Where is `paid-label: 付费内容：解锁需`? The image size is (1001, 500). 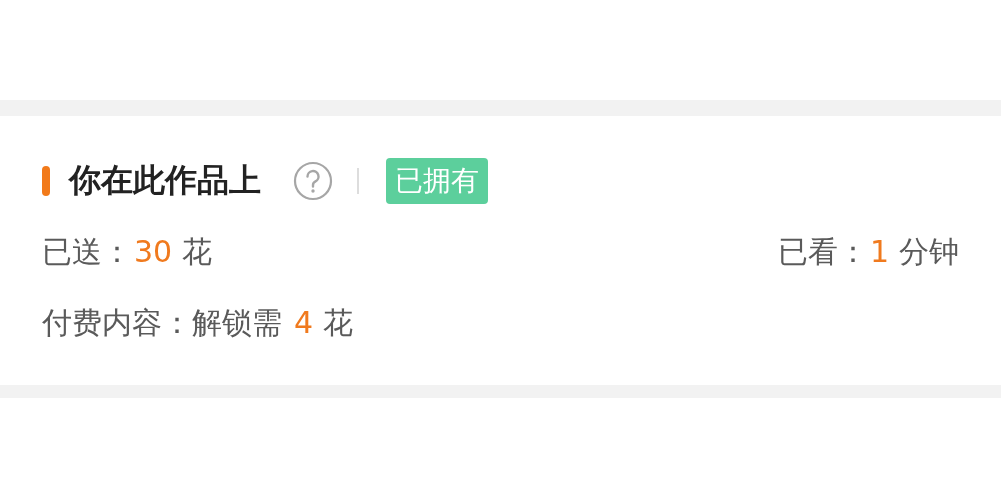 paid-label: 付费内容：解锁需 is located at coordinates (162, 323).